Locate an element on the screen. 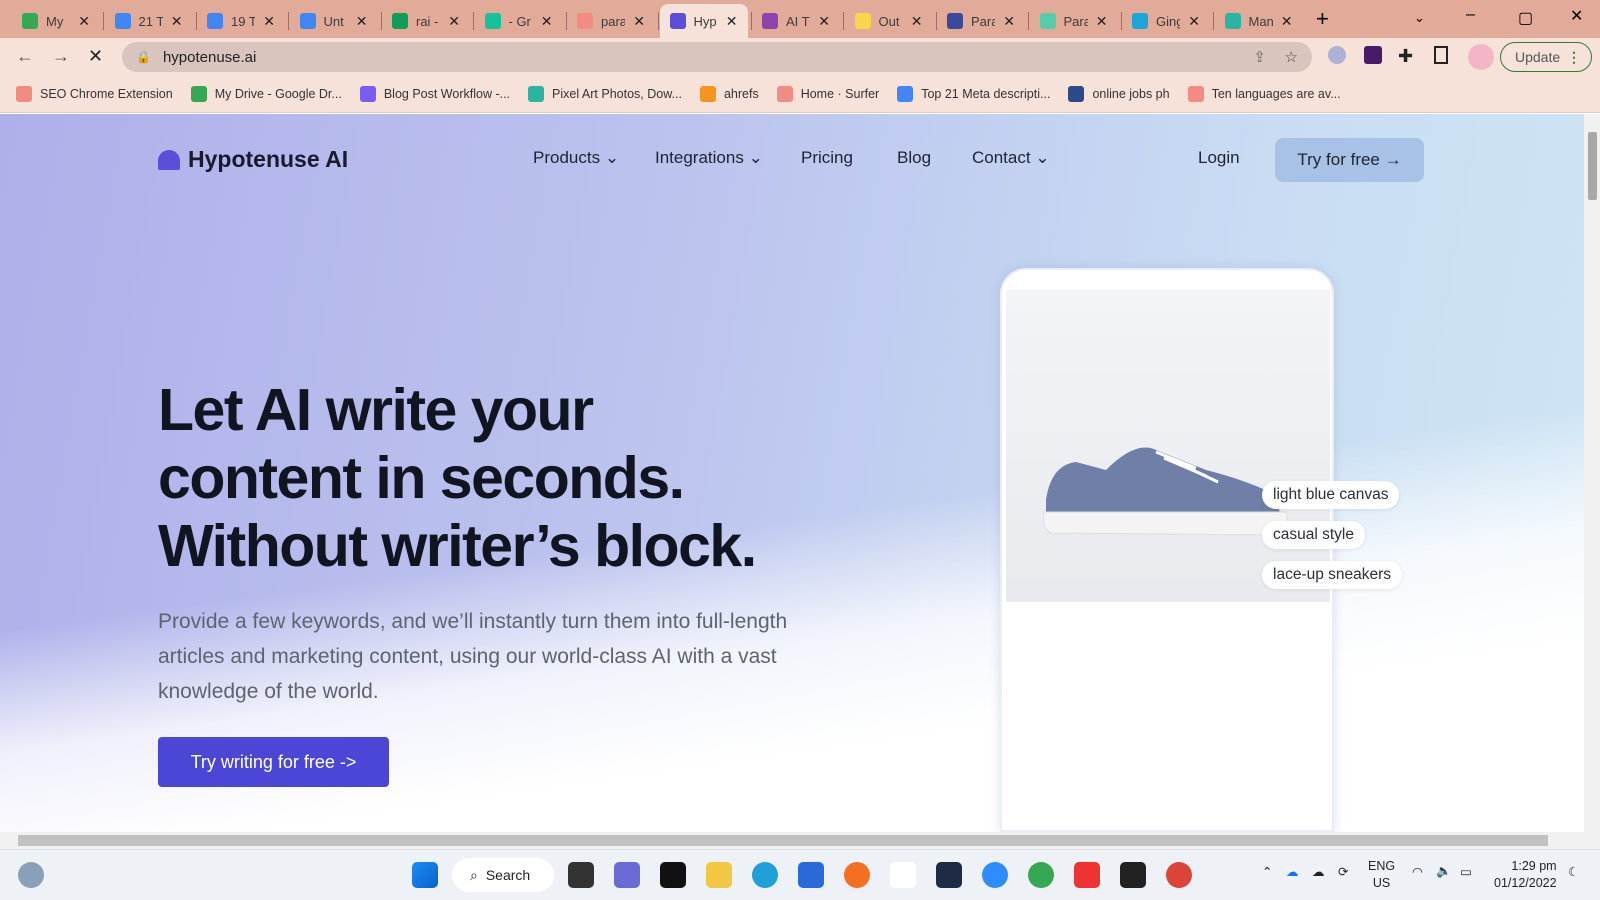  bookmark-item: SEO Chrome Extension is located at coordinates (94, 94).